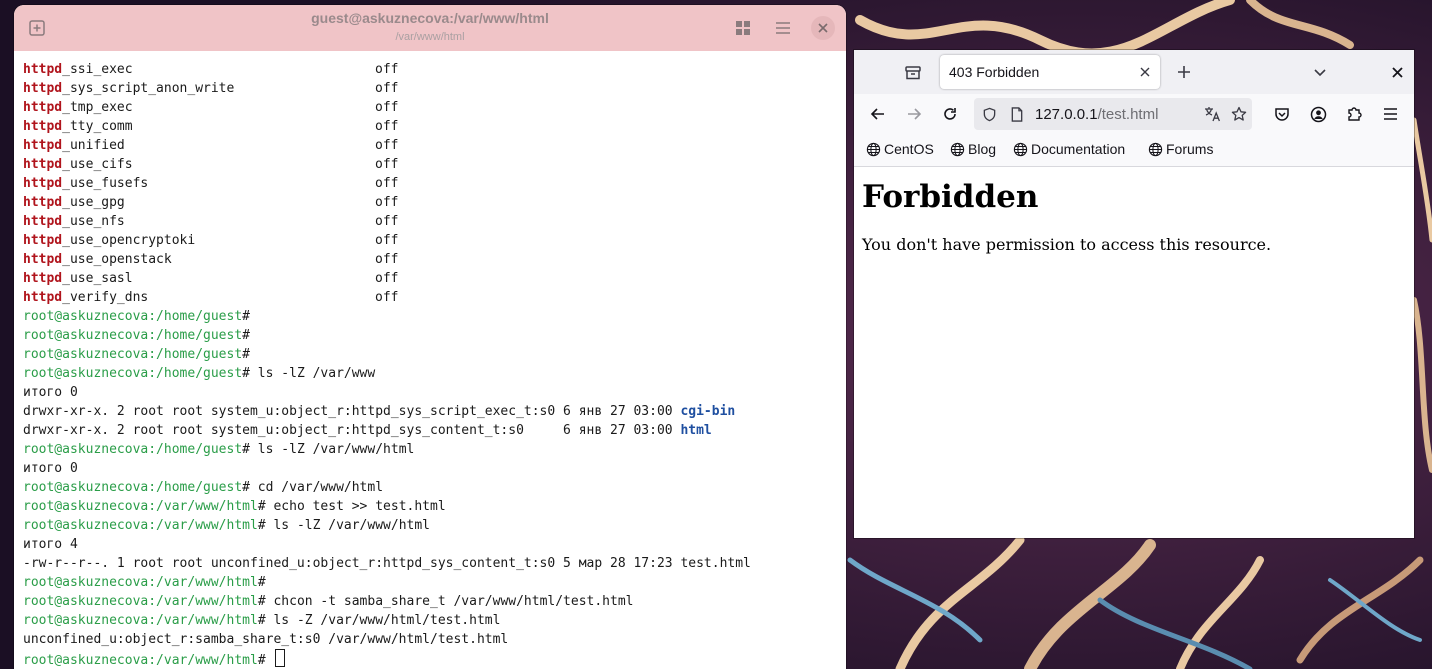 The height and width of the screenshot is (669, 1432). Describe the element at coordinates (433, 259) in the screenshot. I see `boolean-row: httpd_use_openstack off` at that location.